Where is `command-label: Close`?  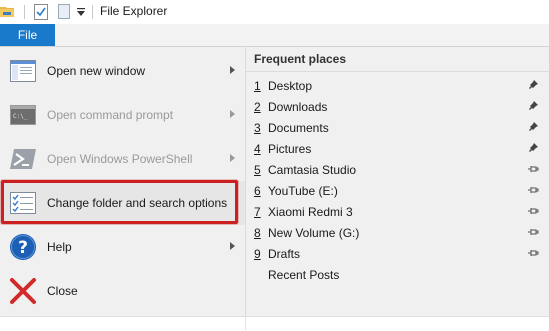
command-label: Close is located at coordinates (62, 291).